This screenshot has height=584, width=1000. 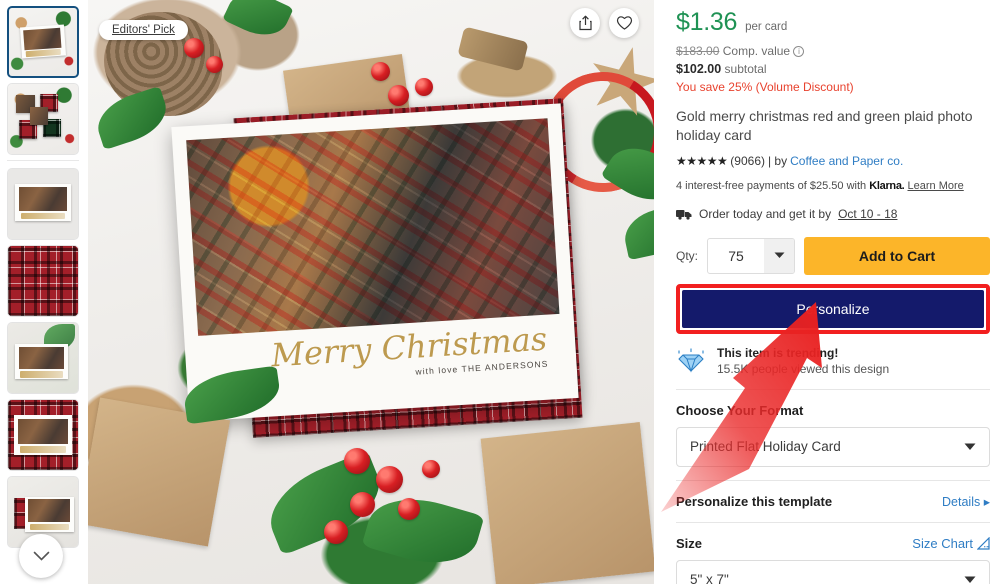 I want to click on size-value: 5" x 7", so click(x=709, y=578).